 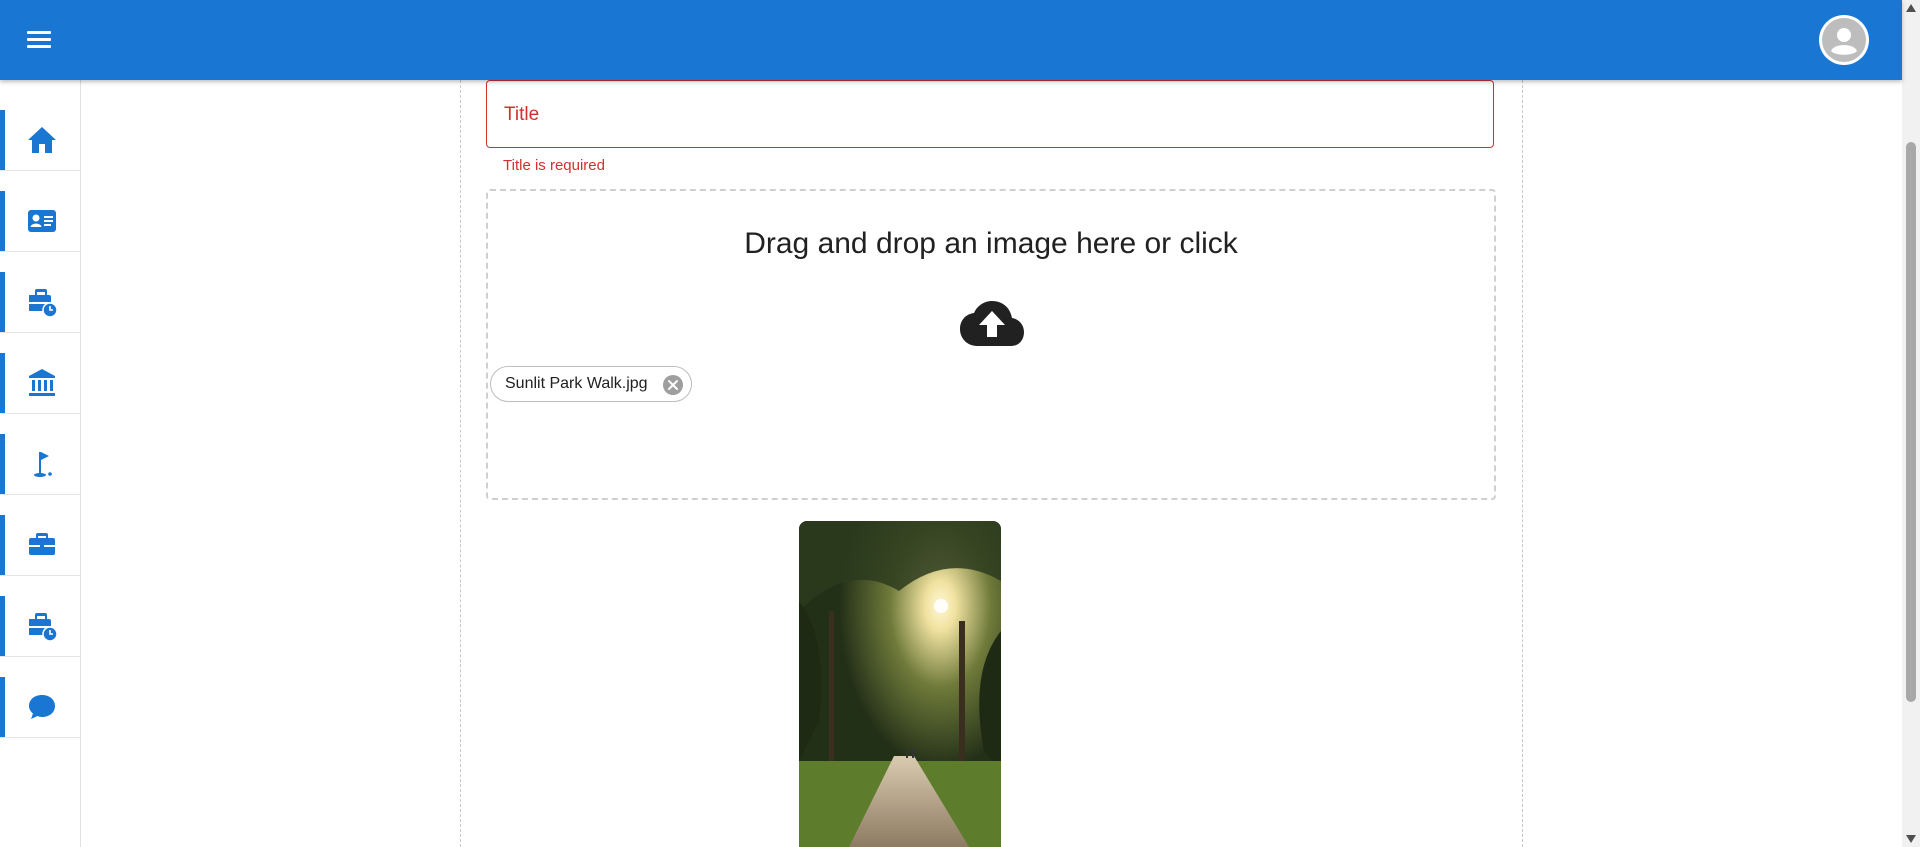 I want to click on sidebar-item-home, so click(x=40, y=140).